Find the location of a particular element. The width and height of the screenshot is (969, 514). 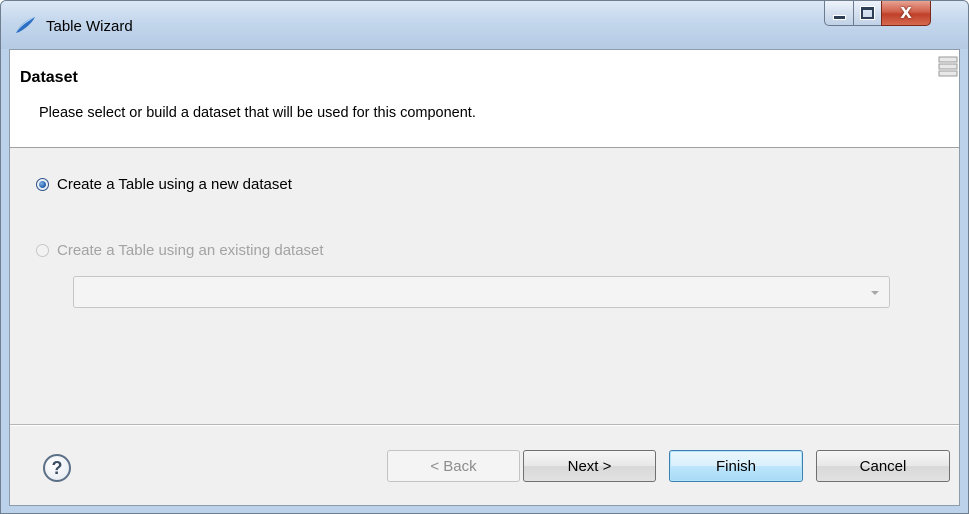

radio-new-dataset: Create a Table using a new dataset is located at coordinates (164, 184).